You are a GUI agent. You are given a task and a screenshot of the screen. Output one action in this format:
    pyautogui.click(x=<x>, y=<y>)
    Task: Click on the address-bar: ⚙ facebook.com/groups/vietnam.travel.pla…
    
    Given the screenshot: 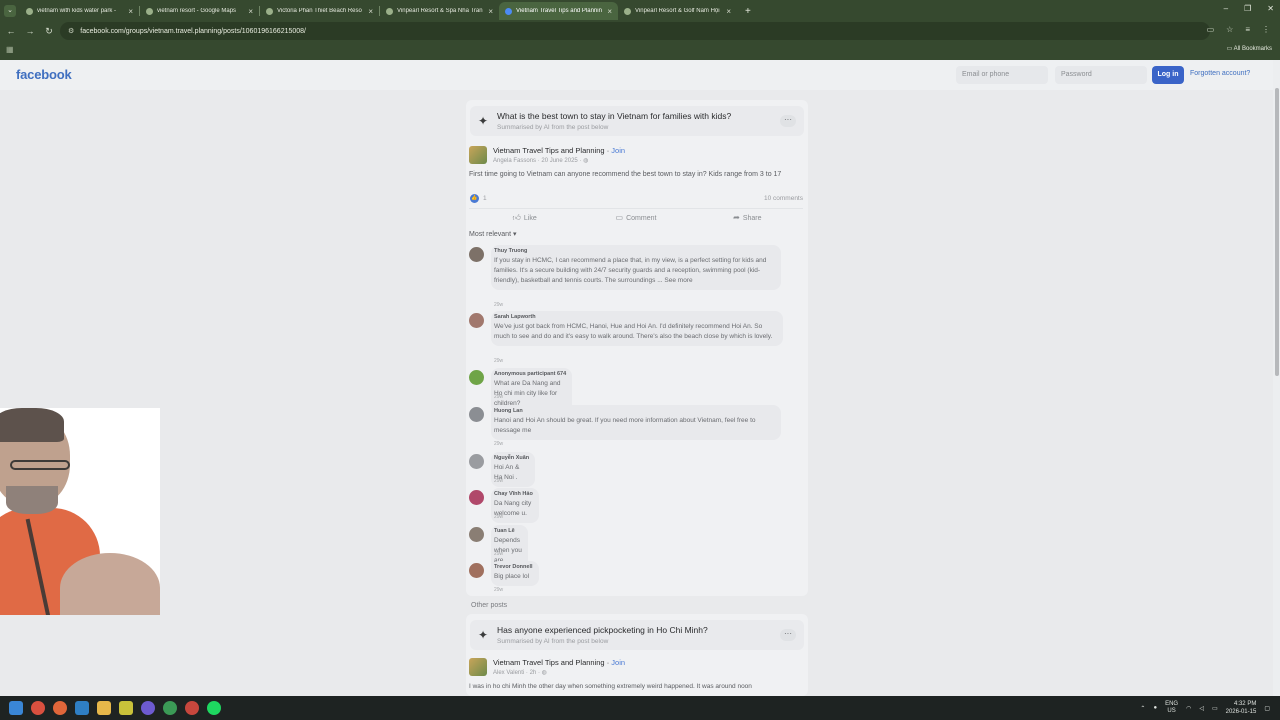 What is the action you would take?
    pyautogui.click(x=635, y=31)
    